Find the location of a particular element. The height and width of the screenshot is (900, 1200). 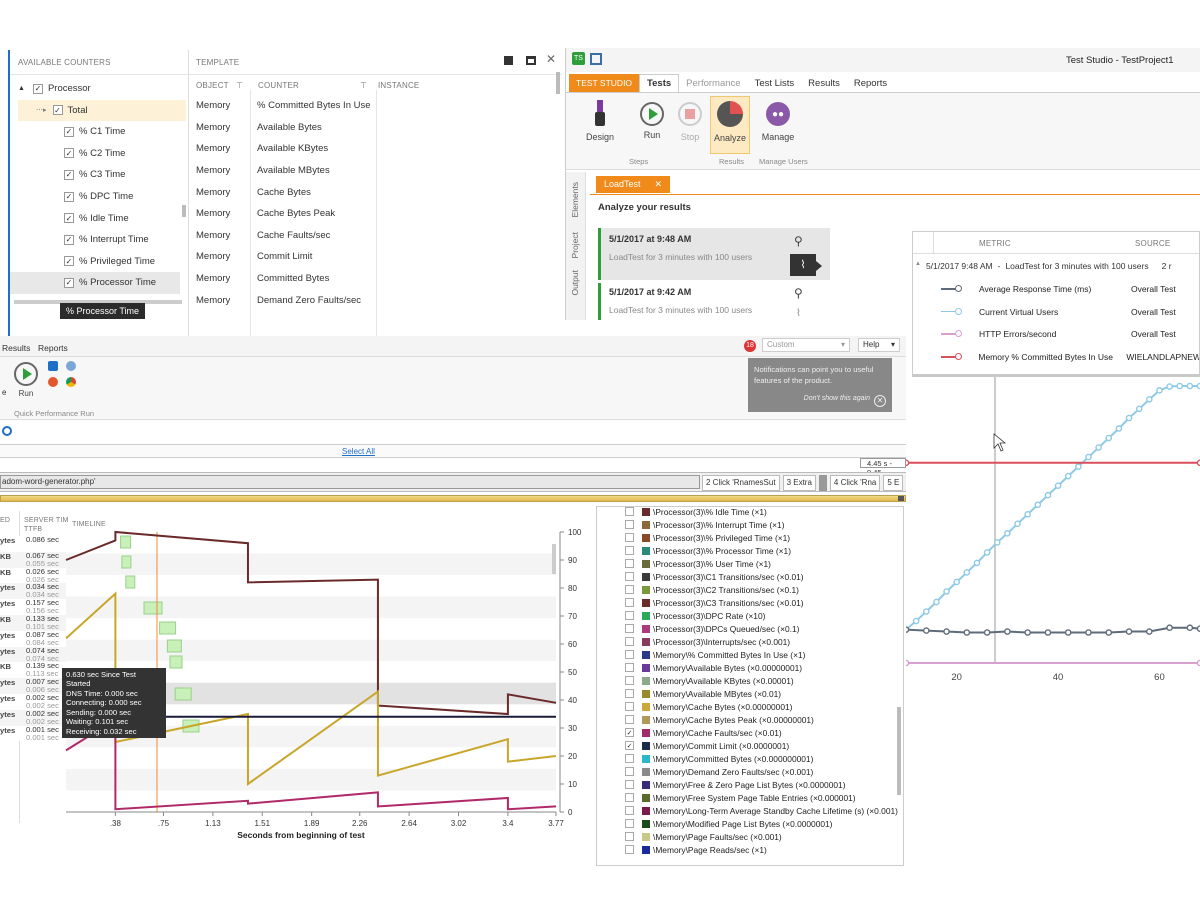

legend-item: \Processor(3)\C3 Transitions/sec (×0.01) is located at coordinates (764, 602).